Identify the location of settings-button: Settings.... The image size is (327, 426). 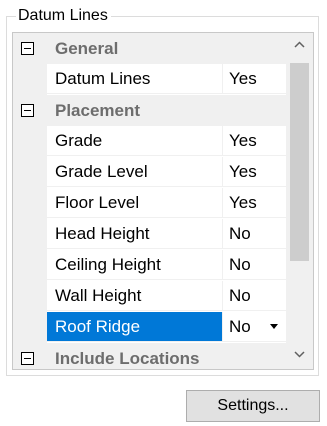
(253, 406).